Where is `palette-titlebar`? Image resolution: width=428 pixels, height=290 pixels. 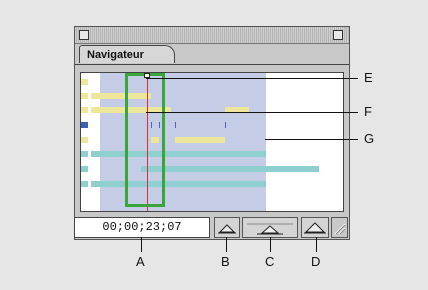
palette-titlebar is located at coordinates (212, 35).